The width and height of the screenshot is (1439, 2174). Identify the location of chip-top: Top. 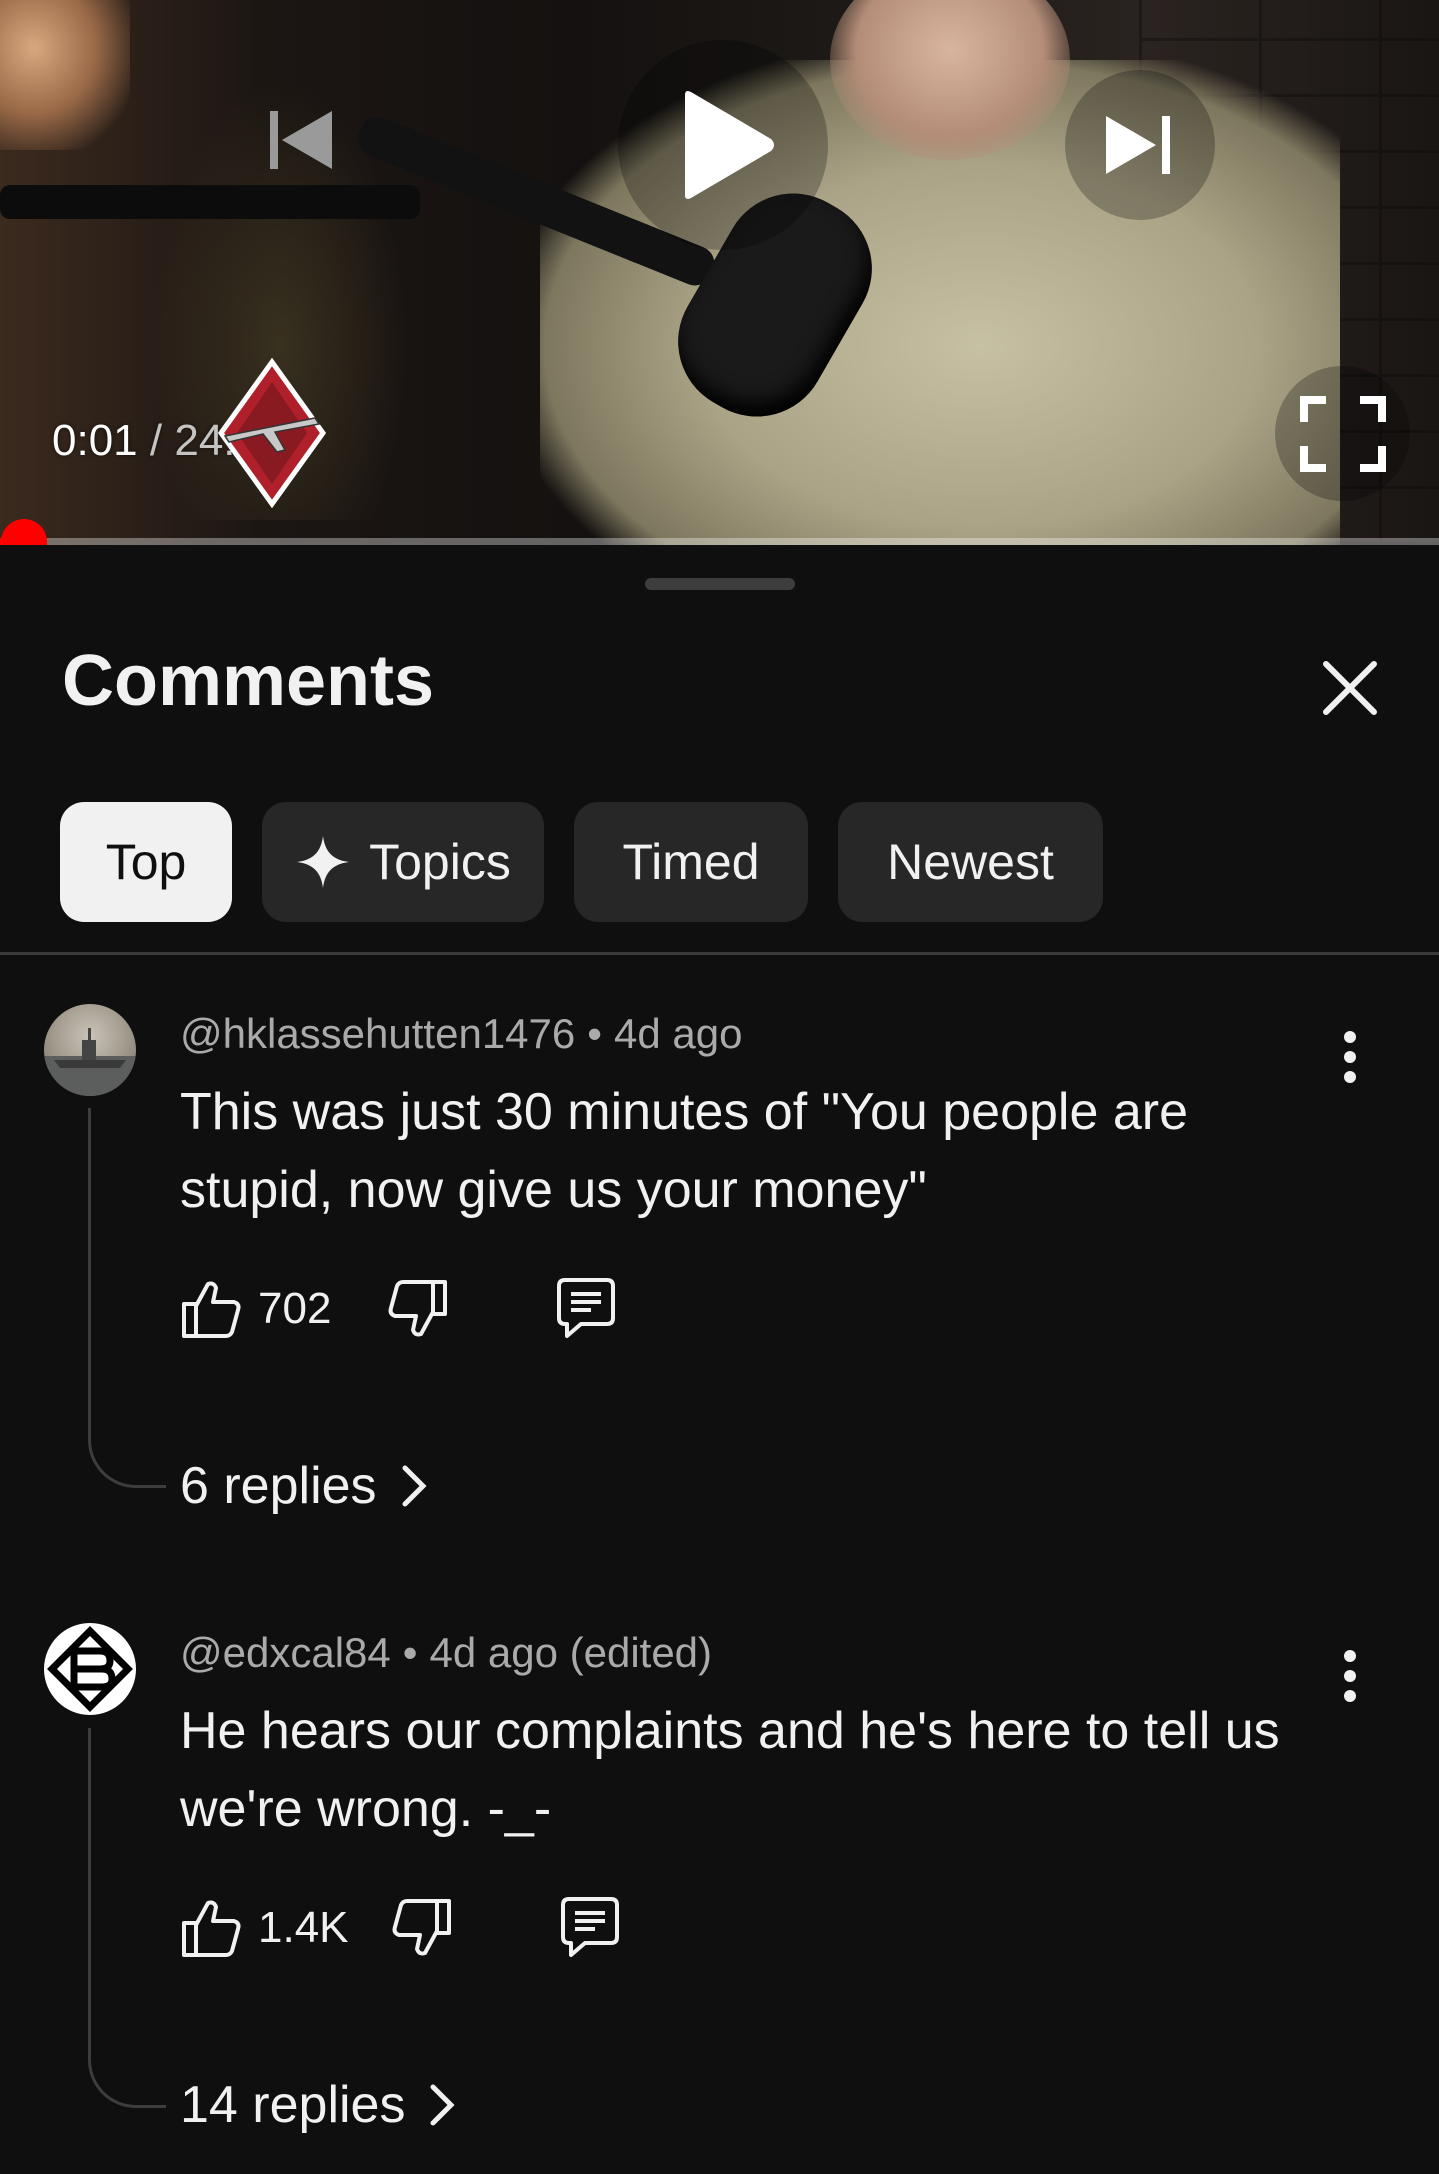
(146, 862).